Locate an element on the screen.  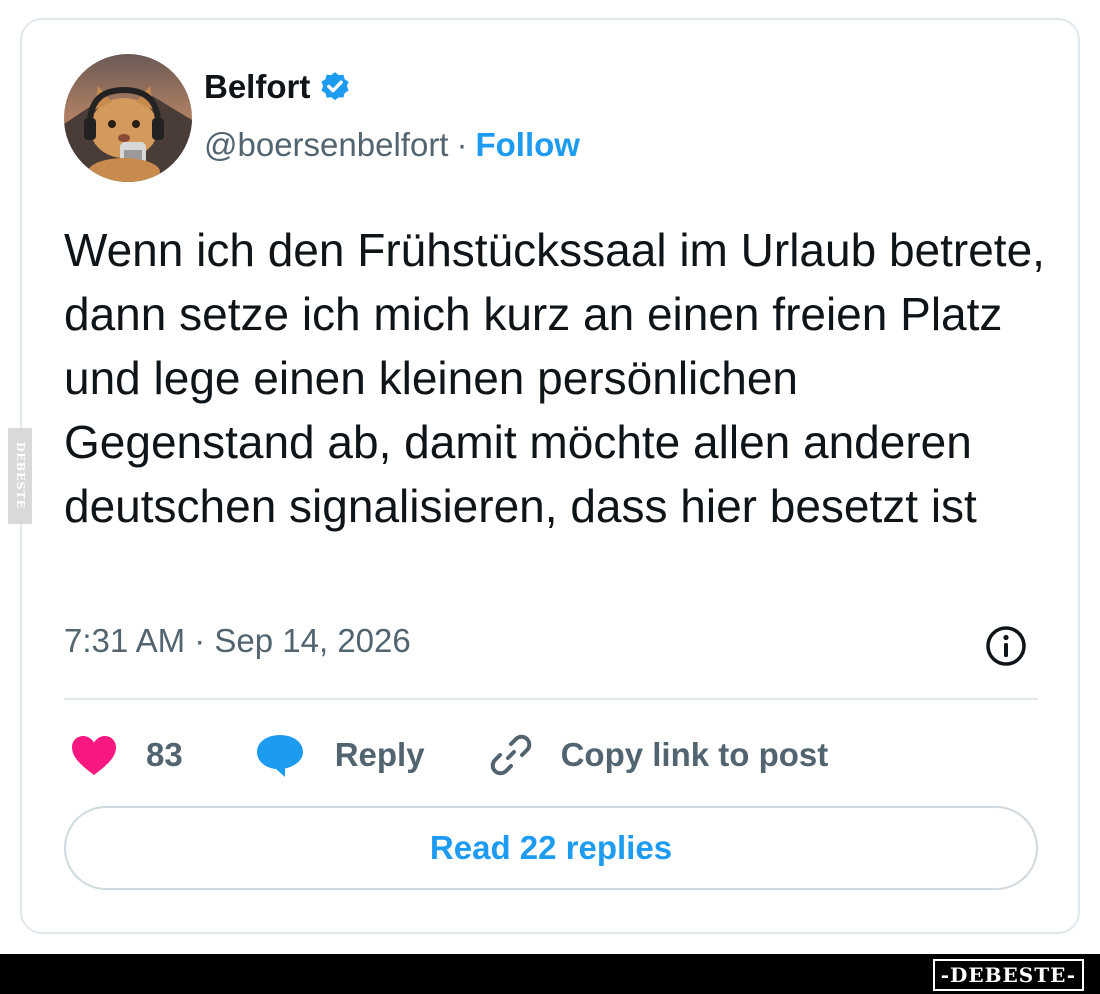
reply-label: Reply is located at coordinates (379, 754).